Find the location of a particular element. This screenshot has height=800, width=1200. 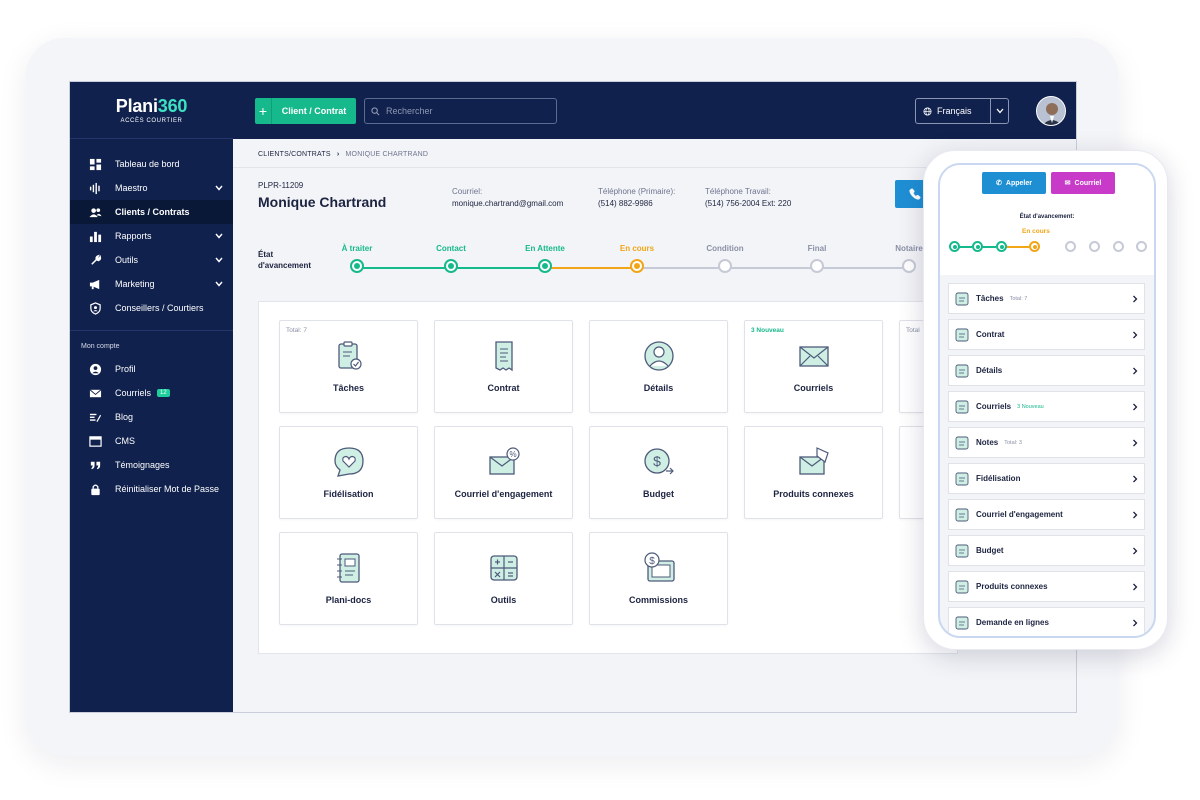

module-card-tâches: Total: 7 Tâches is located at coordinates (348, 366).